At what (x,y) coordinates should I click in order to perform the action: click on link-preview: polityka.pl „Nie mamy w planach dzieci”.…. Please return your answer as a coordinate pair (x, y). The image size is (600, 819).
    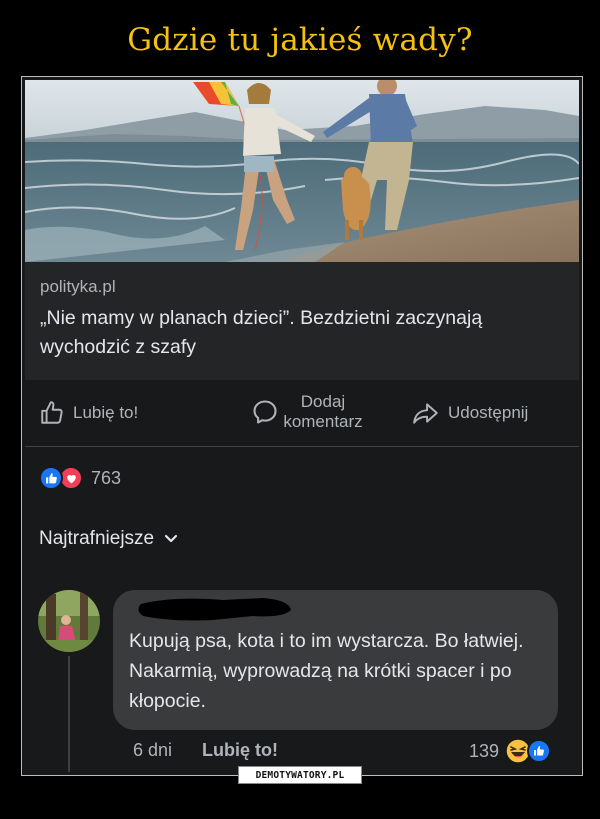
    Looking at the image, I should click on (302, 321).